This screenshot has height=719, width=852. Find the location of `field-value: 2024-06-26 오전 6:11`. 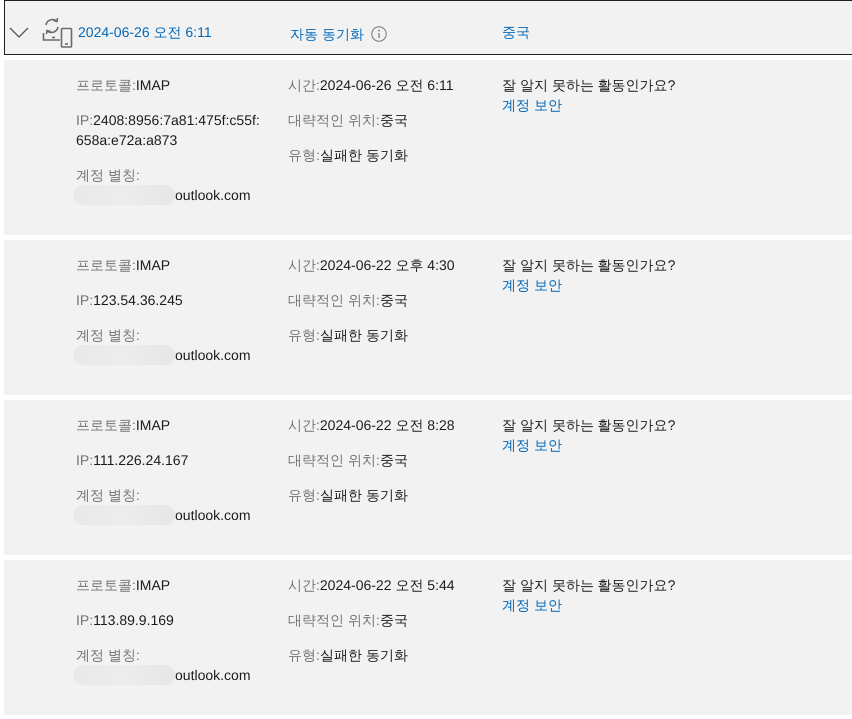

field-value: 2024-06-26 오전 6:11 is located at coordinates (387, 85).